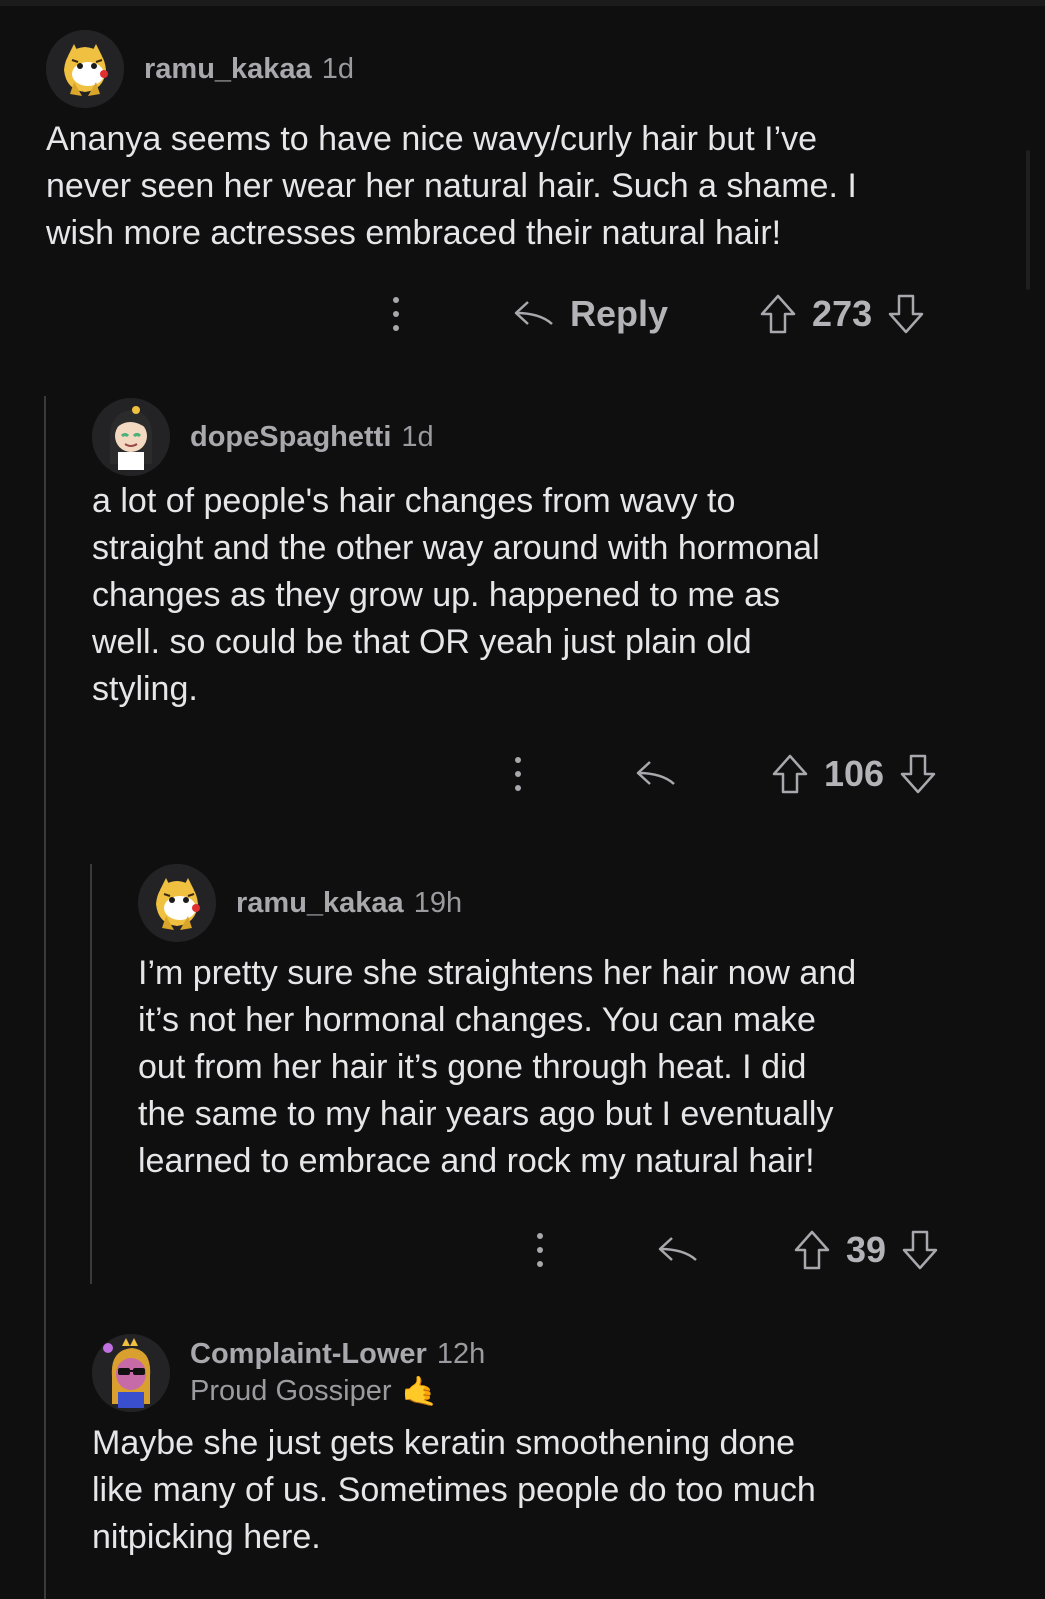 This screenshot has height=1599, width=1045. Describe the element at coordinates (461, 1353) in the screenshot. I see `timestamp: 12h` at that location.